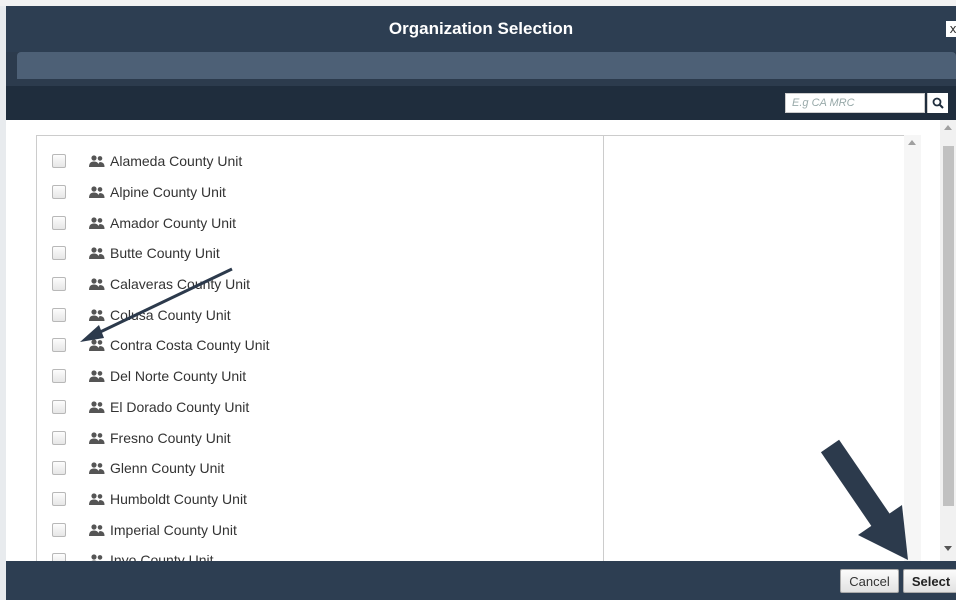 This screenshot has height=600, width=956. What do you see at coordinates (311, 314) in the screenshot?
I see `organization-row: Colusa County Unit` at bounding box center [311, 314].